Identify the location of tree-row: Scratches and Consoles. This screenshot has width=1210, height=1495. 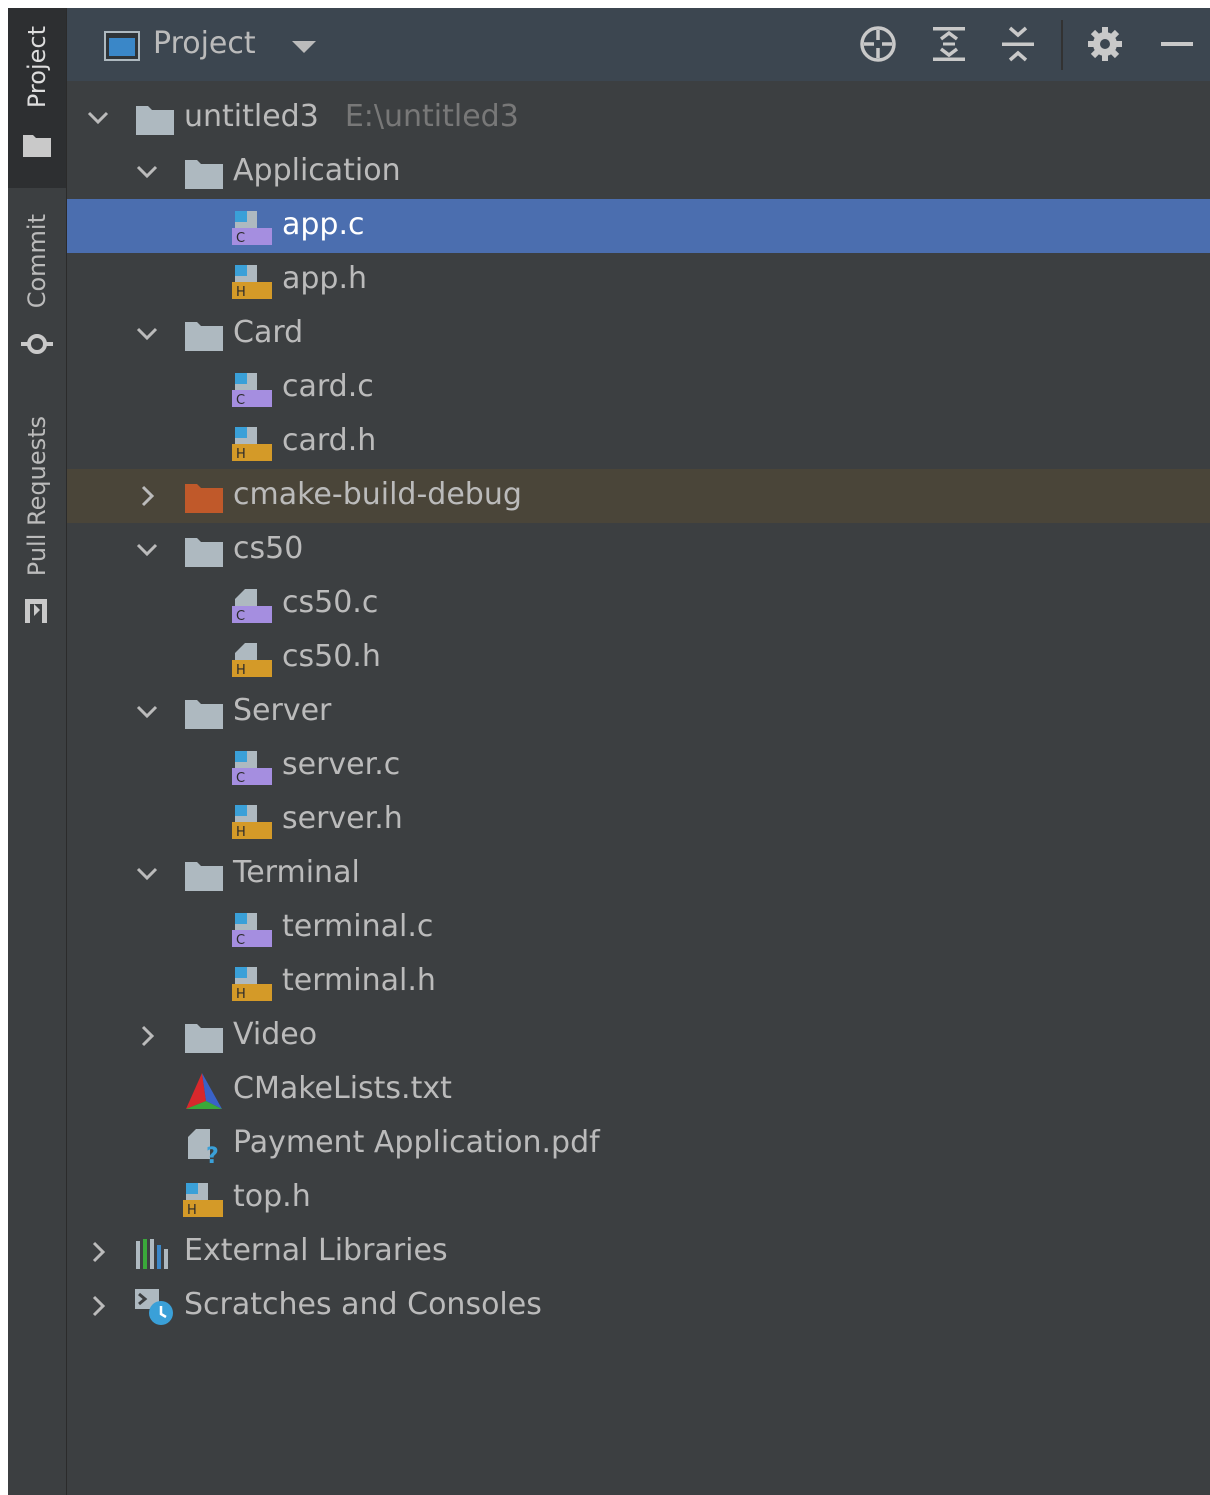
(638, 1306).